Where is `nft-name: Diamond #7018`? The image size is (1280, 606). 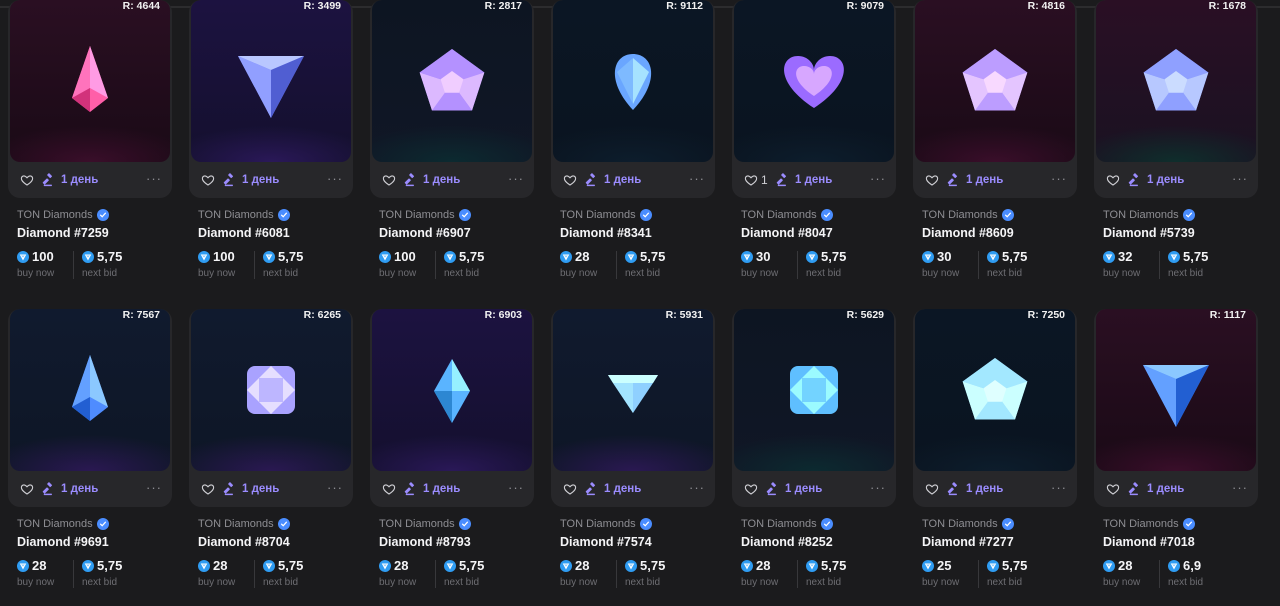
nft-name: Diamond #7018 is located at coordinates (1149, 542).